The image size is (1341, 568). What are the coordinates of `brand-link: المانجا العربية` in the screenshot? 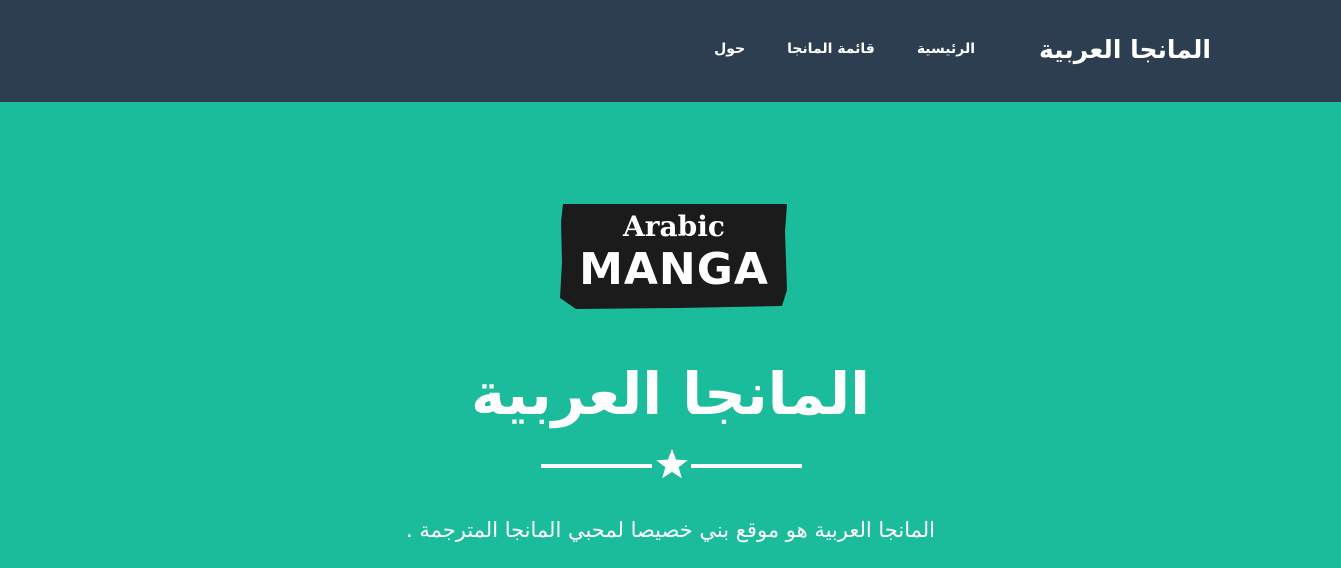 It's located at (1125, 50).